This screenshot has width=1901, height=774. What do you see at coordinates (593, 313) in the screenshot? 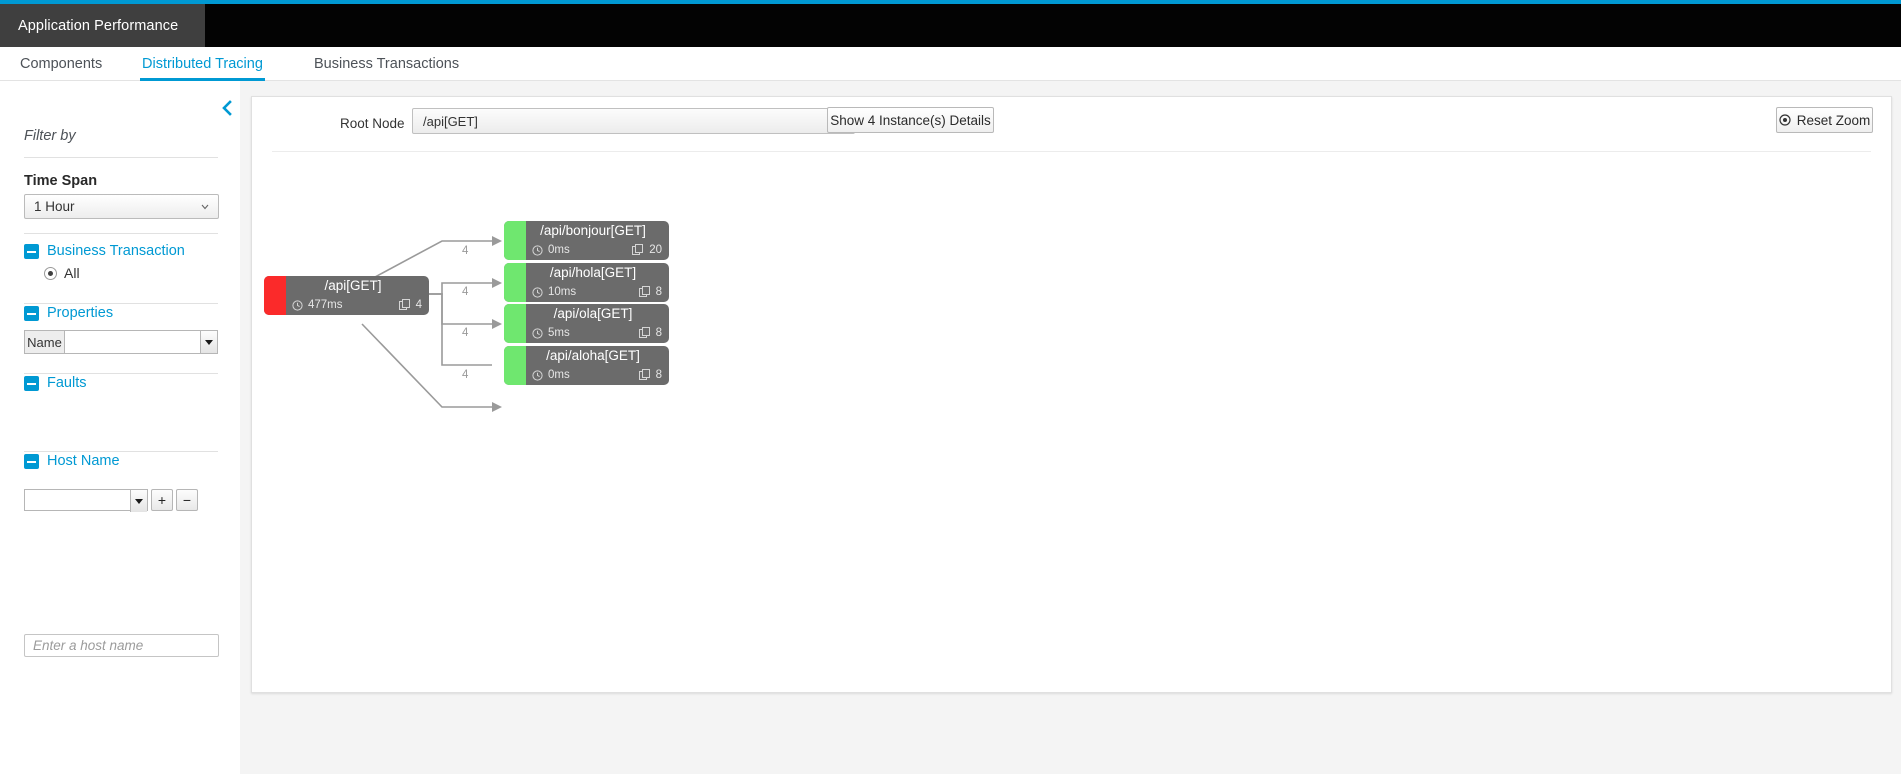
I see `node-title: /api/ola[GET]` at bounding box center [593, 313].